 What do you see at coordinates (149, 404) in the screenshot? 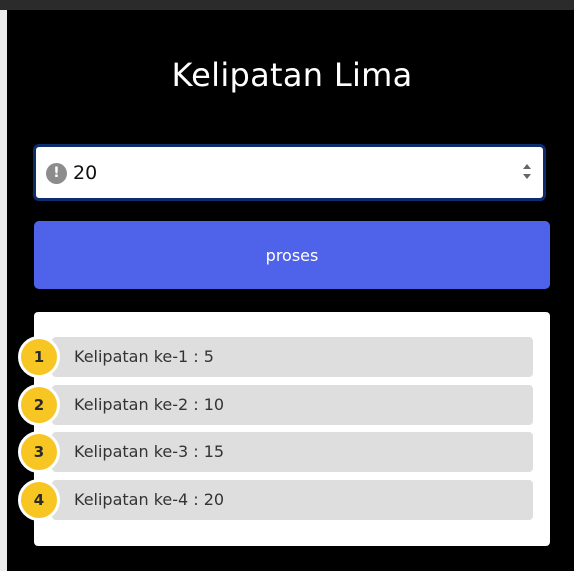
I see `list-item-label: Kelipatan ke-2 : 10` at bounding box center [149, 404].